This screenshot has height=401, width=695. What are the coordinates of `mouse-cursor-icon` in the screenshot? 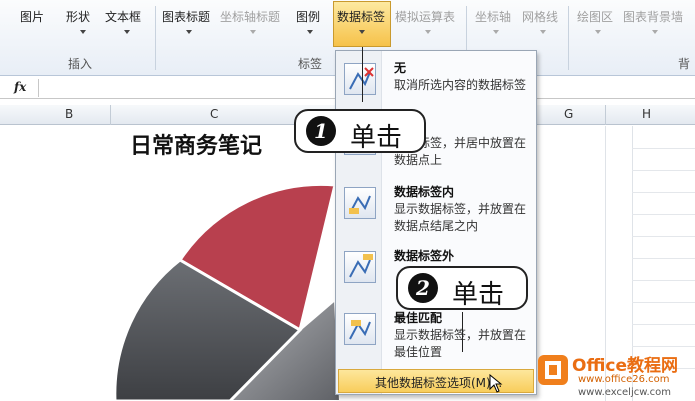 It's located at (496, 383).